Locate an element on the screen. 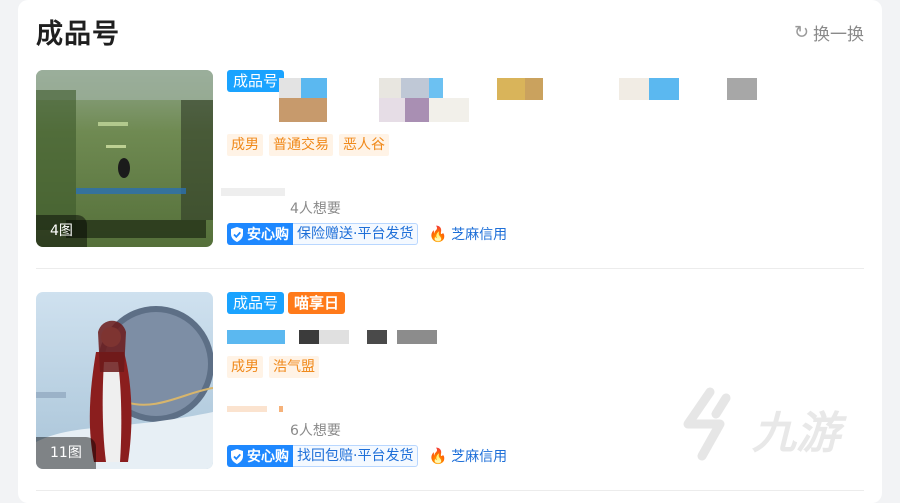  guarantee-badge: 安心购 找回包赔·平台发货 🔥 芝麻信用 is located at coordinates (367, 456).